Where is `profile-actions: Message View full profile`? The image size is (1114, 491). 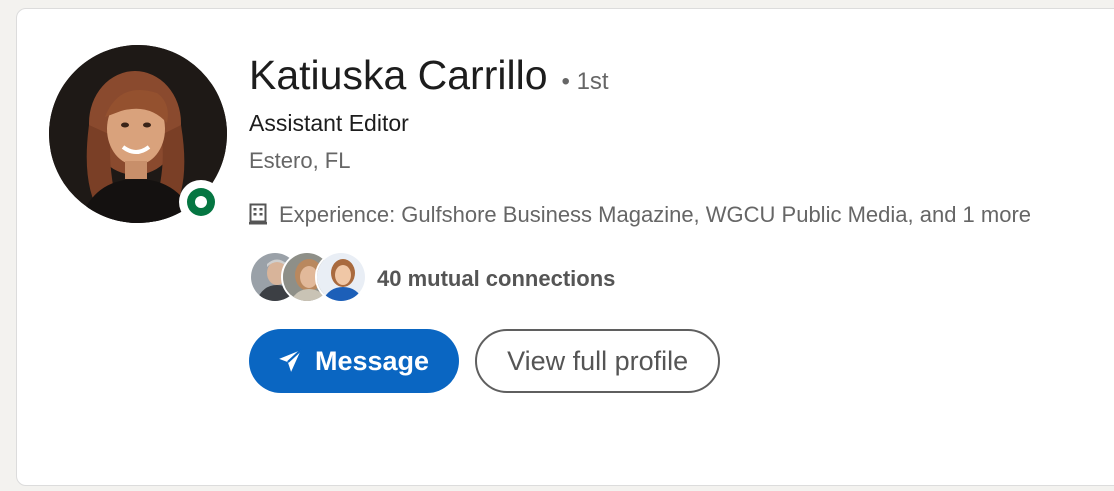 profile-actions: Message View full profile is located at coordinates (679, 361).